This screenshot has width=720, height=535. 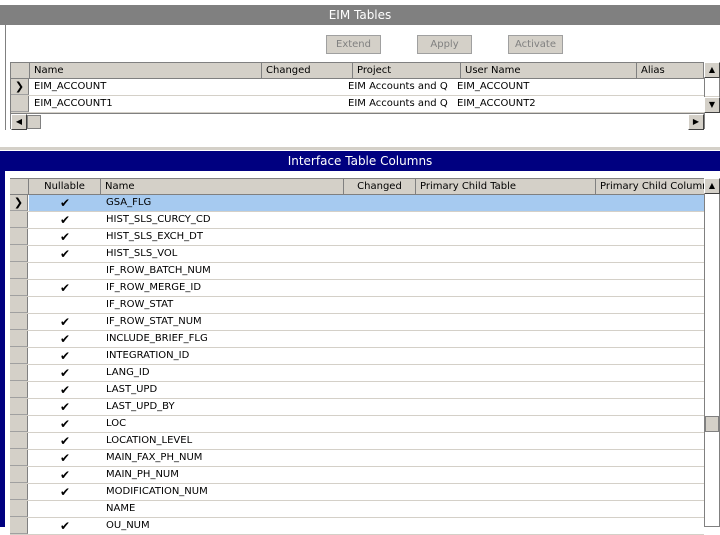 What do you see at coordinates (149, 440) in the screenshot?
I see `column-name: LOCATION_LEVEL` at bounding box center [149, 440].